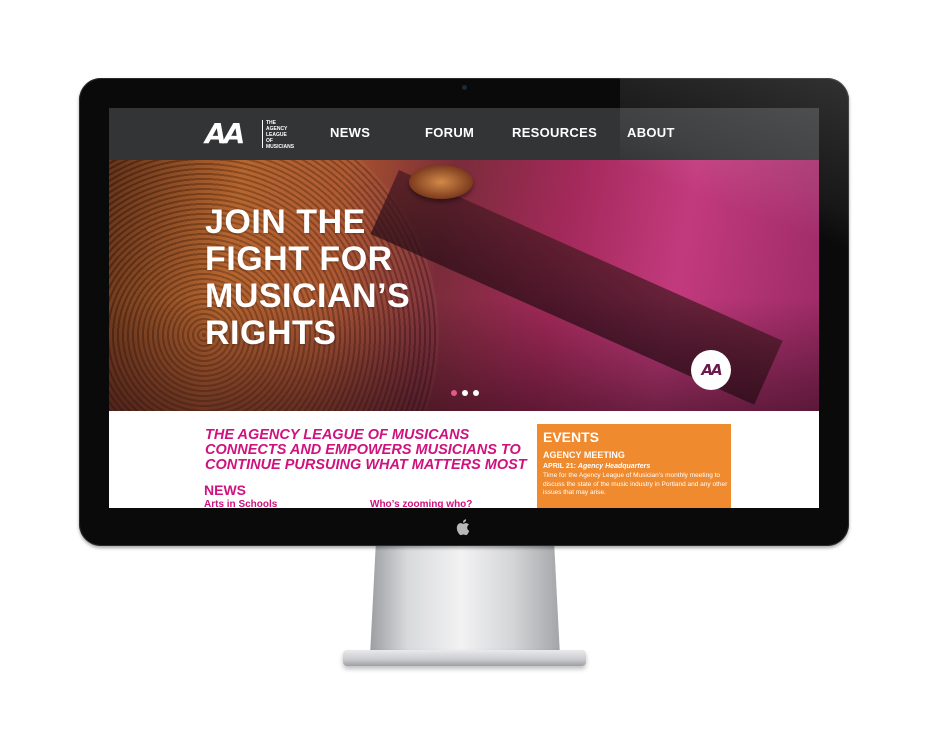 This screenshot has width=940, height=744. What do you see at coordinates (560, 466) in the screenshot?
I see `event-date: APRIL 21:` at bounding box center [560, 466].